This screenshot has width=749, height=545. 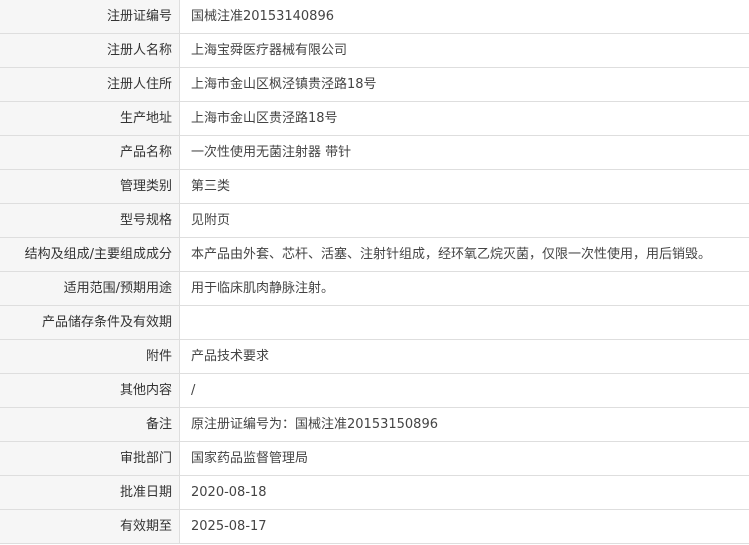 I want to click on table-row-management-category: 管理类别 第三类, so click(x=374, y=186).